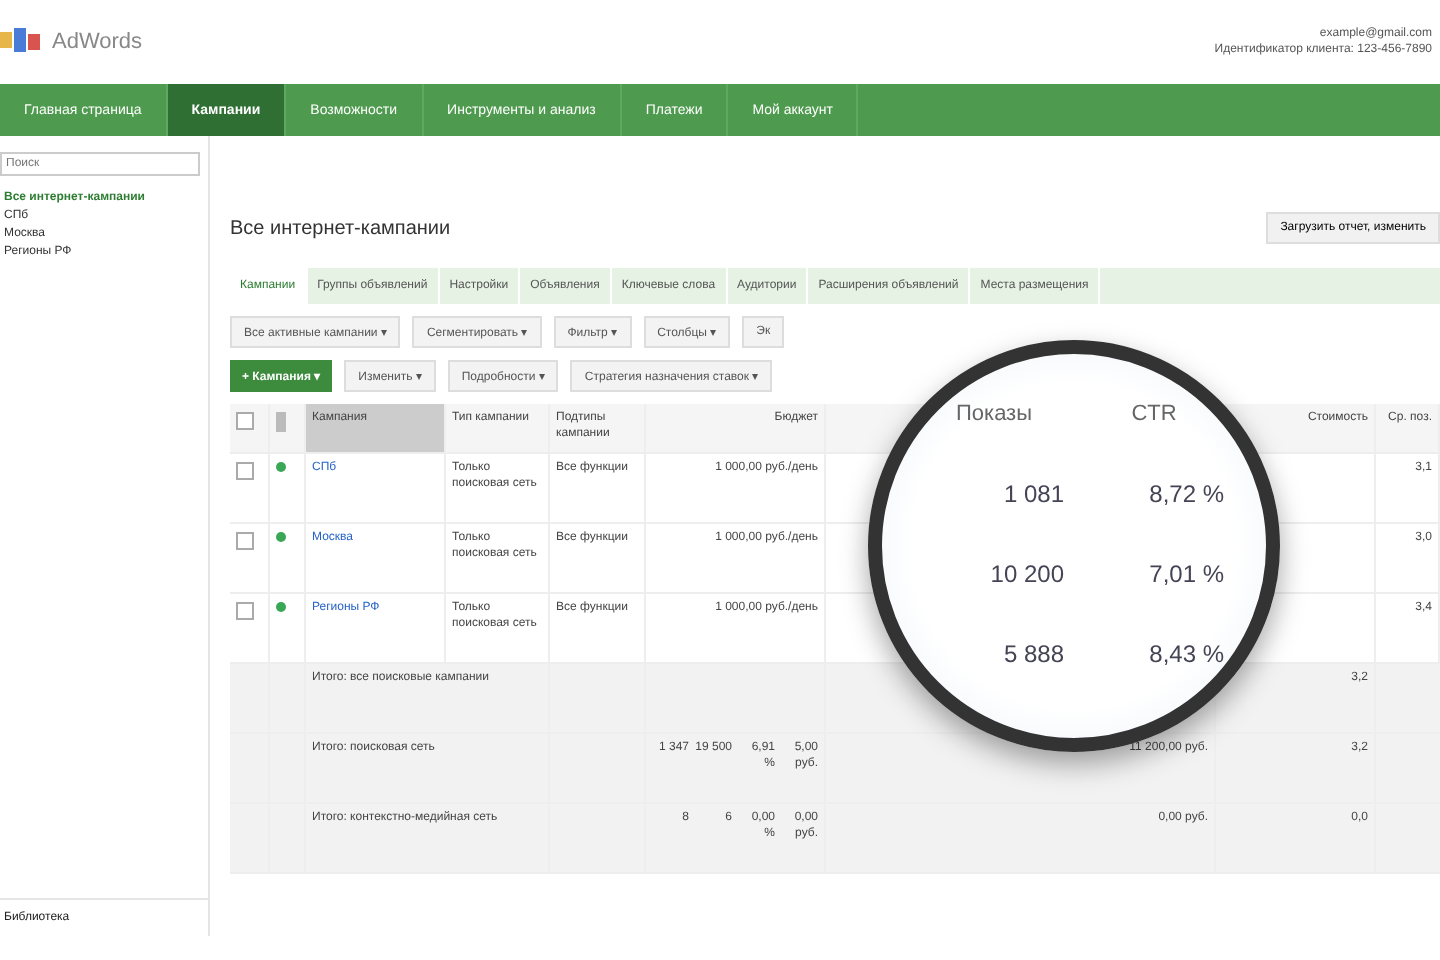 The height and width of the screenshot is (960, 1440). What do you see at coordinates (1185, 654) in the screenshot?
I see `magnified-value: 8,43 %` at bounding box center [1185, 654].